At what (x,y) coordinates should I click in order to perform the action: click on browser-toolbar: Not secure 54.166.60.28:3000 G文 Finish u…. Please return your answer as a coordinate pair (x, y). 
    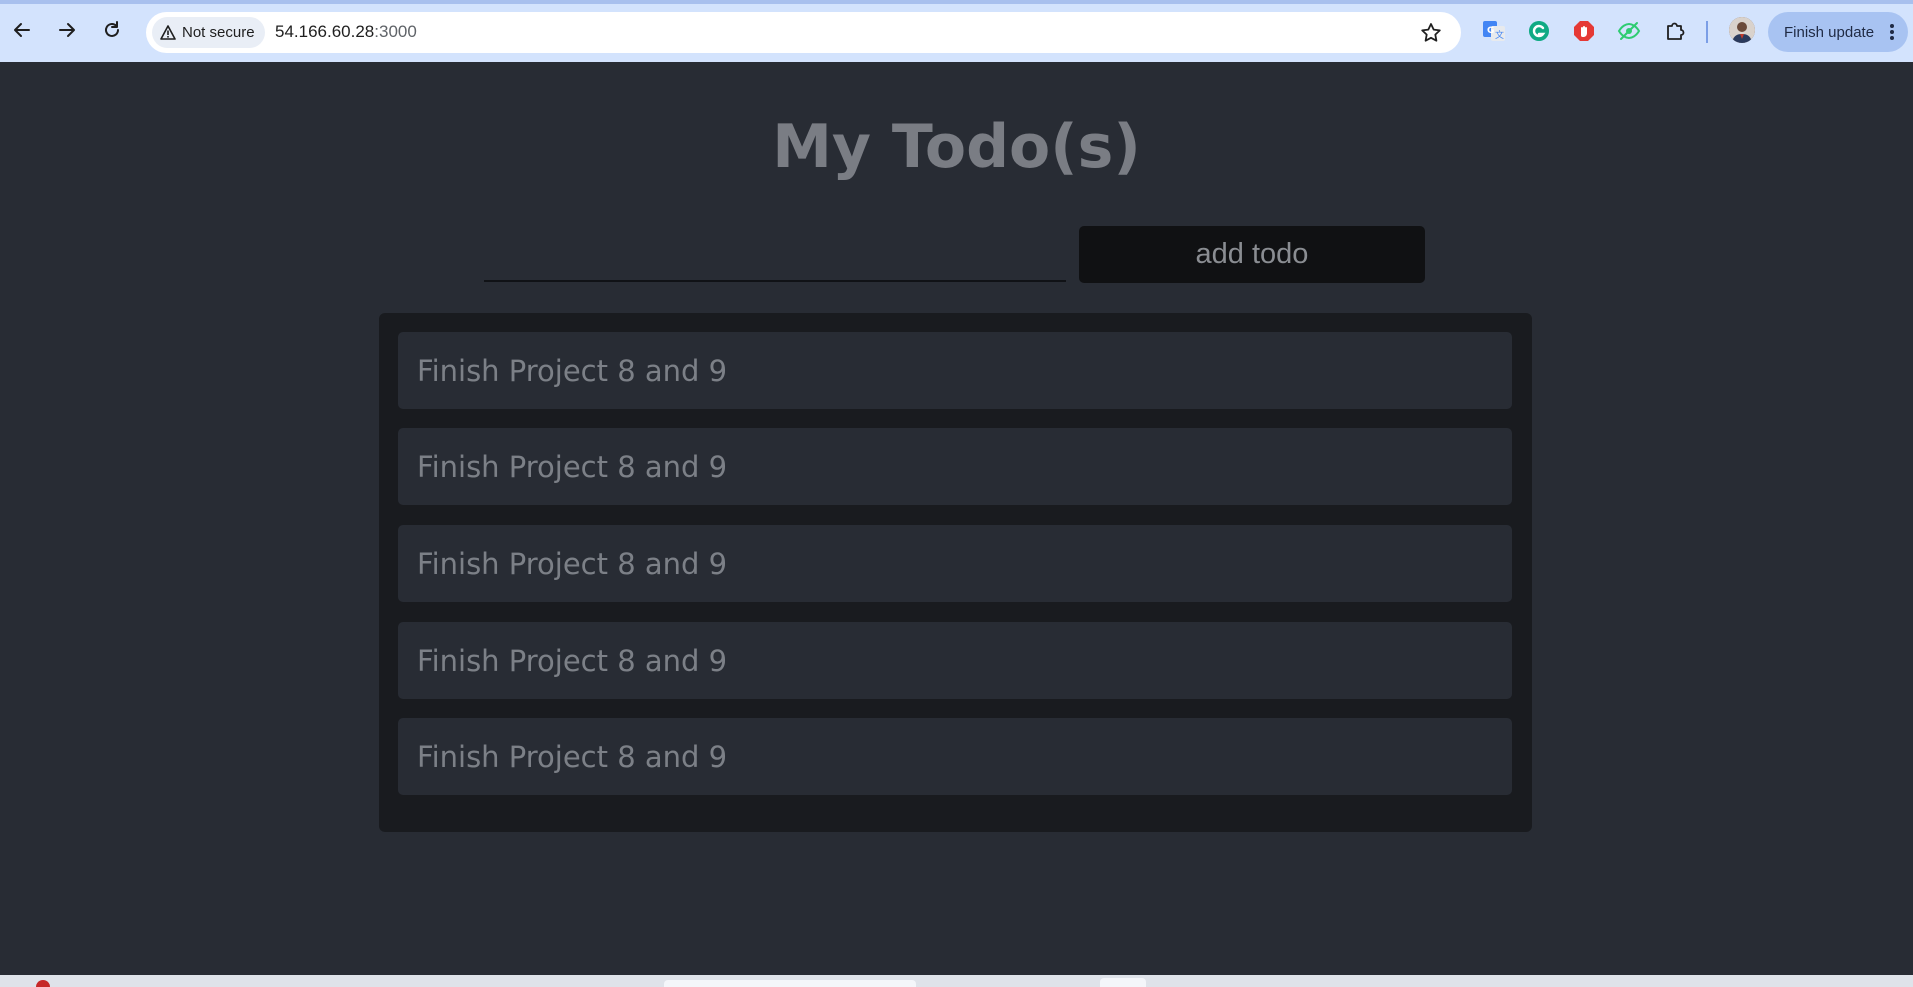
    Looking at the image, I should click on (956, 31).